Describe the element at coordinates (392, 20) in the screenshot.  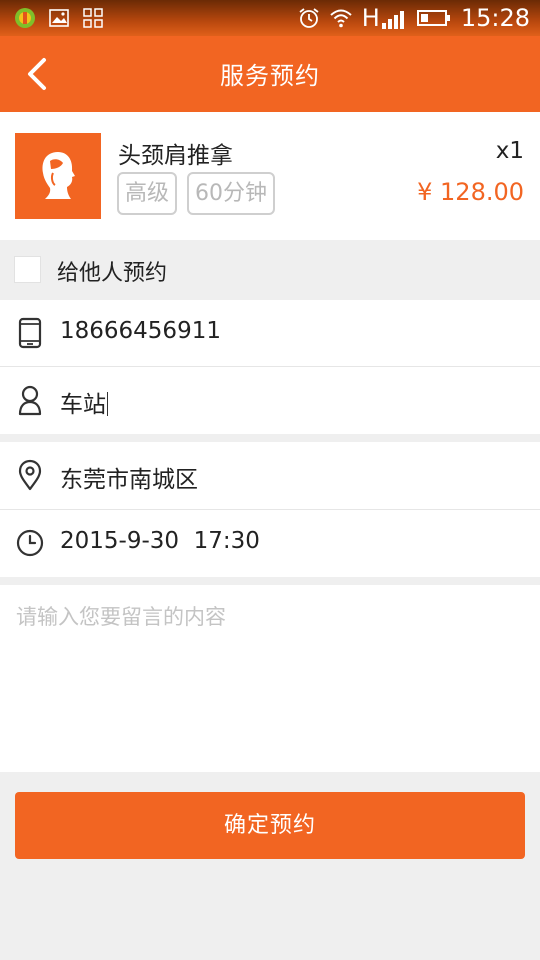
I see `signal-icon` at that location.